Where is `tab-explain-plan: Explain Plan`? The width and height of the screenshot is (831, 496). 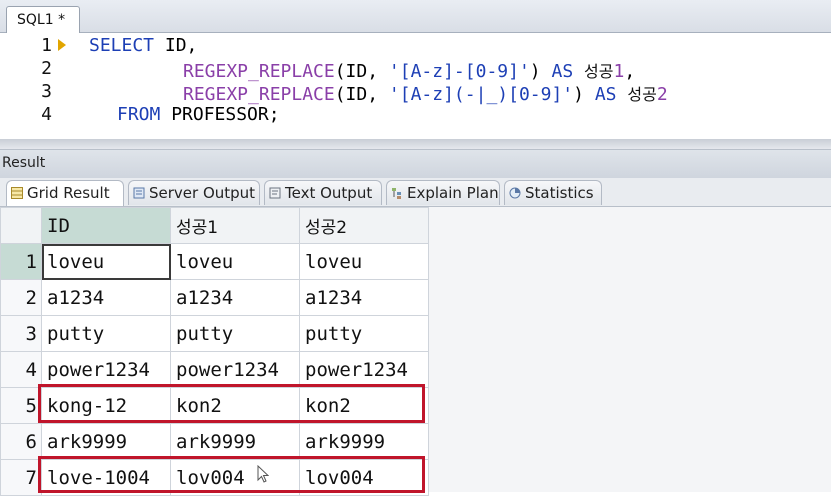 tab-explain-plan: Explain Plan is located at coordinates (443, 192).